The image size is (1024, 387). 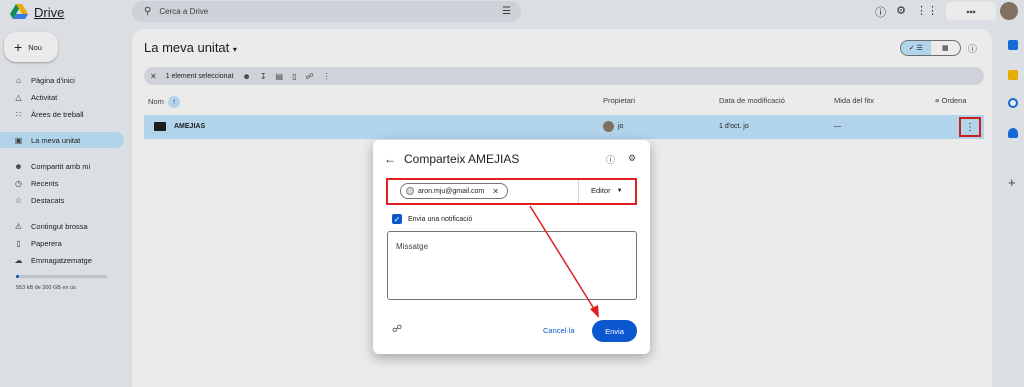 I want to click on annotation-arrow, so click(x=564, y=261).